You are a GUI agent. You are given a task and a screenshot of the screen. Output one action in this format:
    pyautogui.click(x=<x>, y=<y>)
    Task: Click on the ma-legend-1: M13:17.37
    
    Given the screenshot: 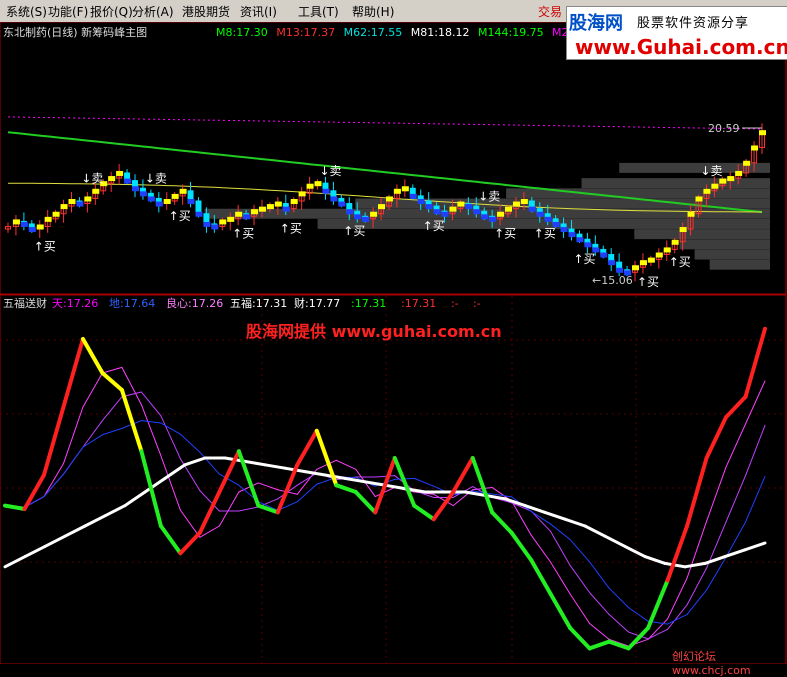 What is the action you would take?
    pyautogui.click(x=305, y=32)
    